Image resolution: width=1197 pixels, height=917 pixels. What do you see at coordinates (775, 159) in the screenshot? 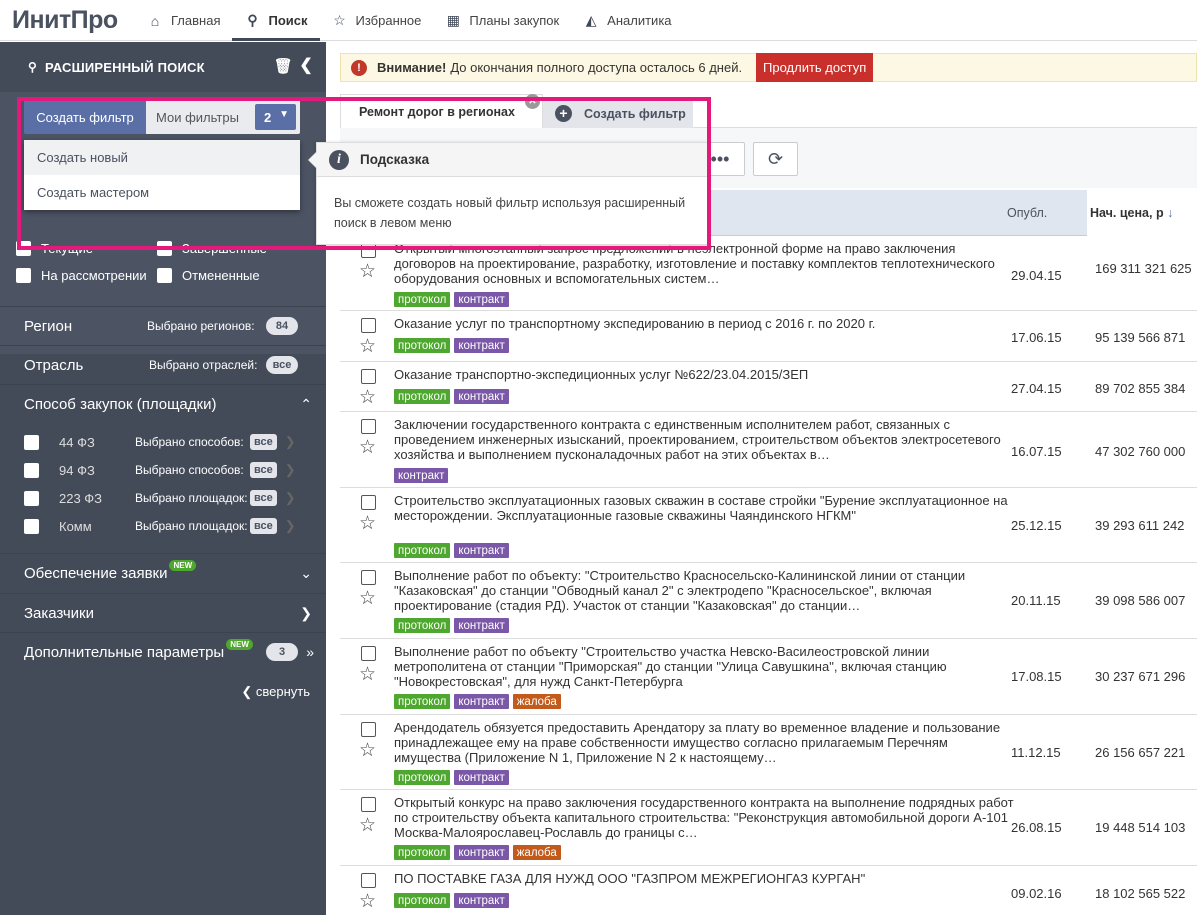
I see `refresh-button: ⟳` at bounding box center [775, 159].